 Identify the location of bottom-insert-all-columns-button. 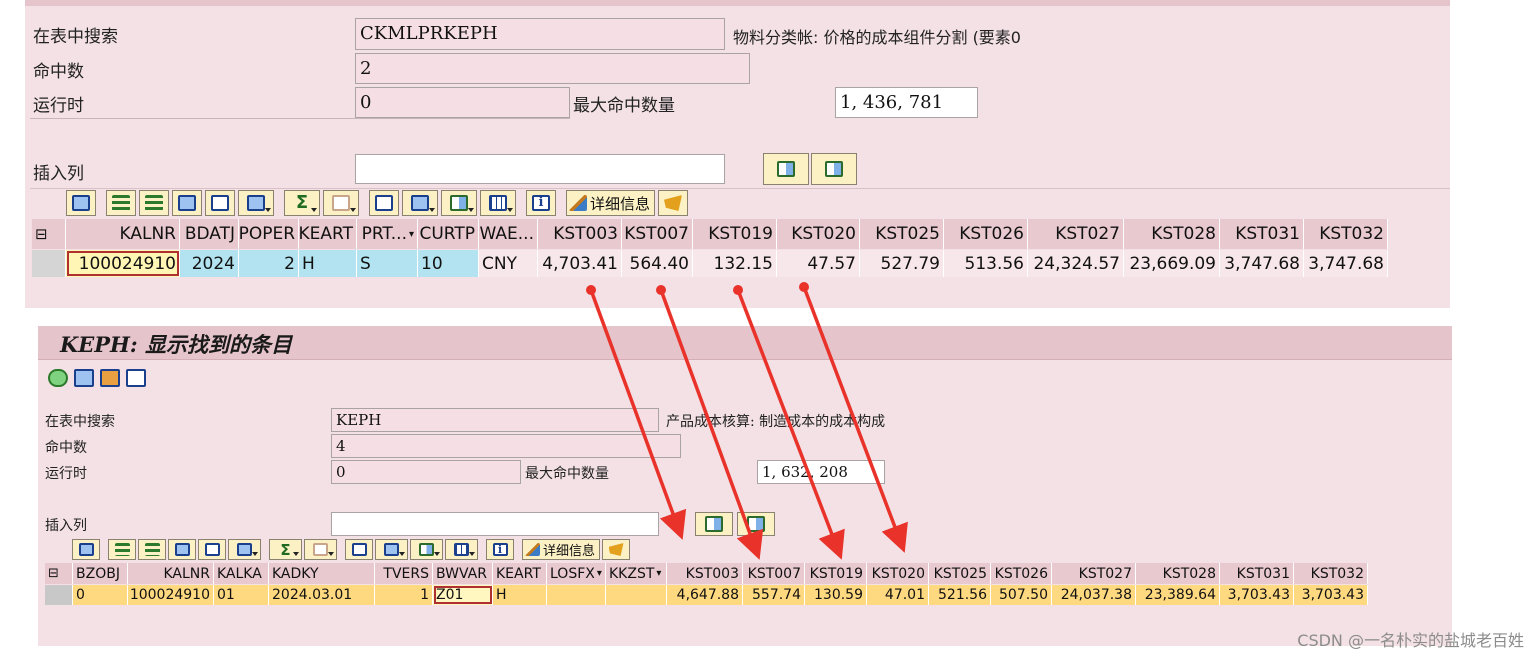
(756, 524).